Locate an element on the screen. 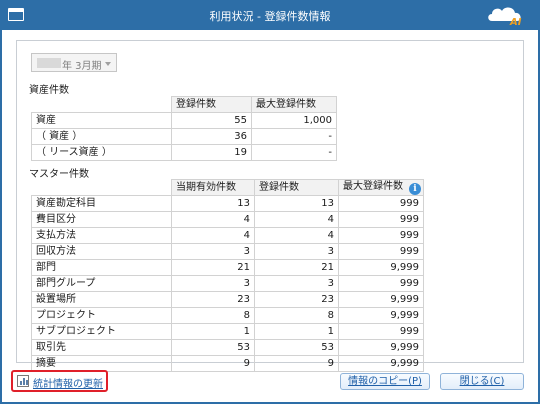  year-redacted is located at coordinates (49, 63).